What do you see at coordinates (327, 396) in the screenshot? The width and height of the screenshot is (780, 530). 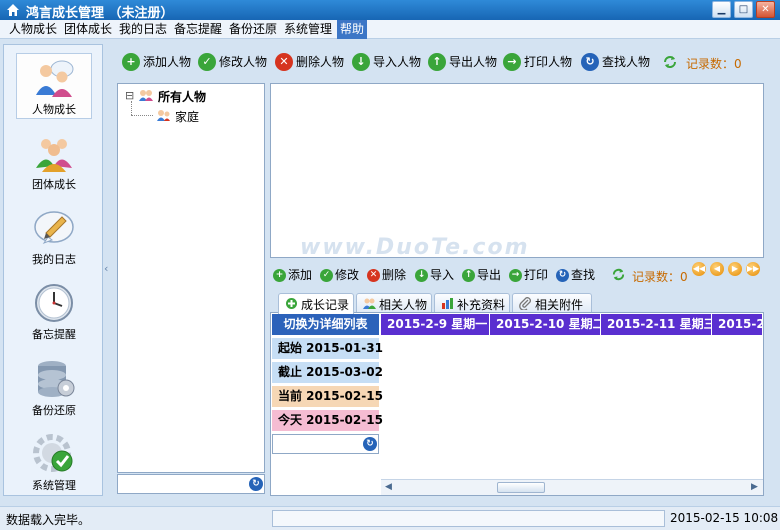 I see `current-date: 当前 2015-02-15` at bounding box center [327, 396].